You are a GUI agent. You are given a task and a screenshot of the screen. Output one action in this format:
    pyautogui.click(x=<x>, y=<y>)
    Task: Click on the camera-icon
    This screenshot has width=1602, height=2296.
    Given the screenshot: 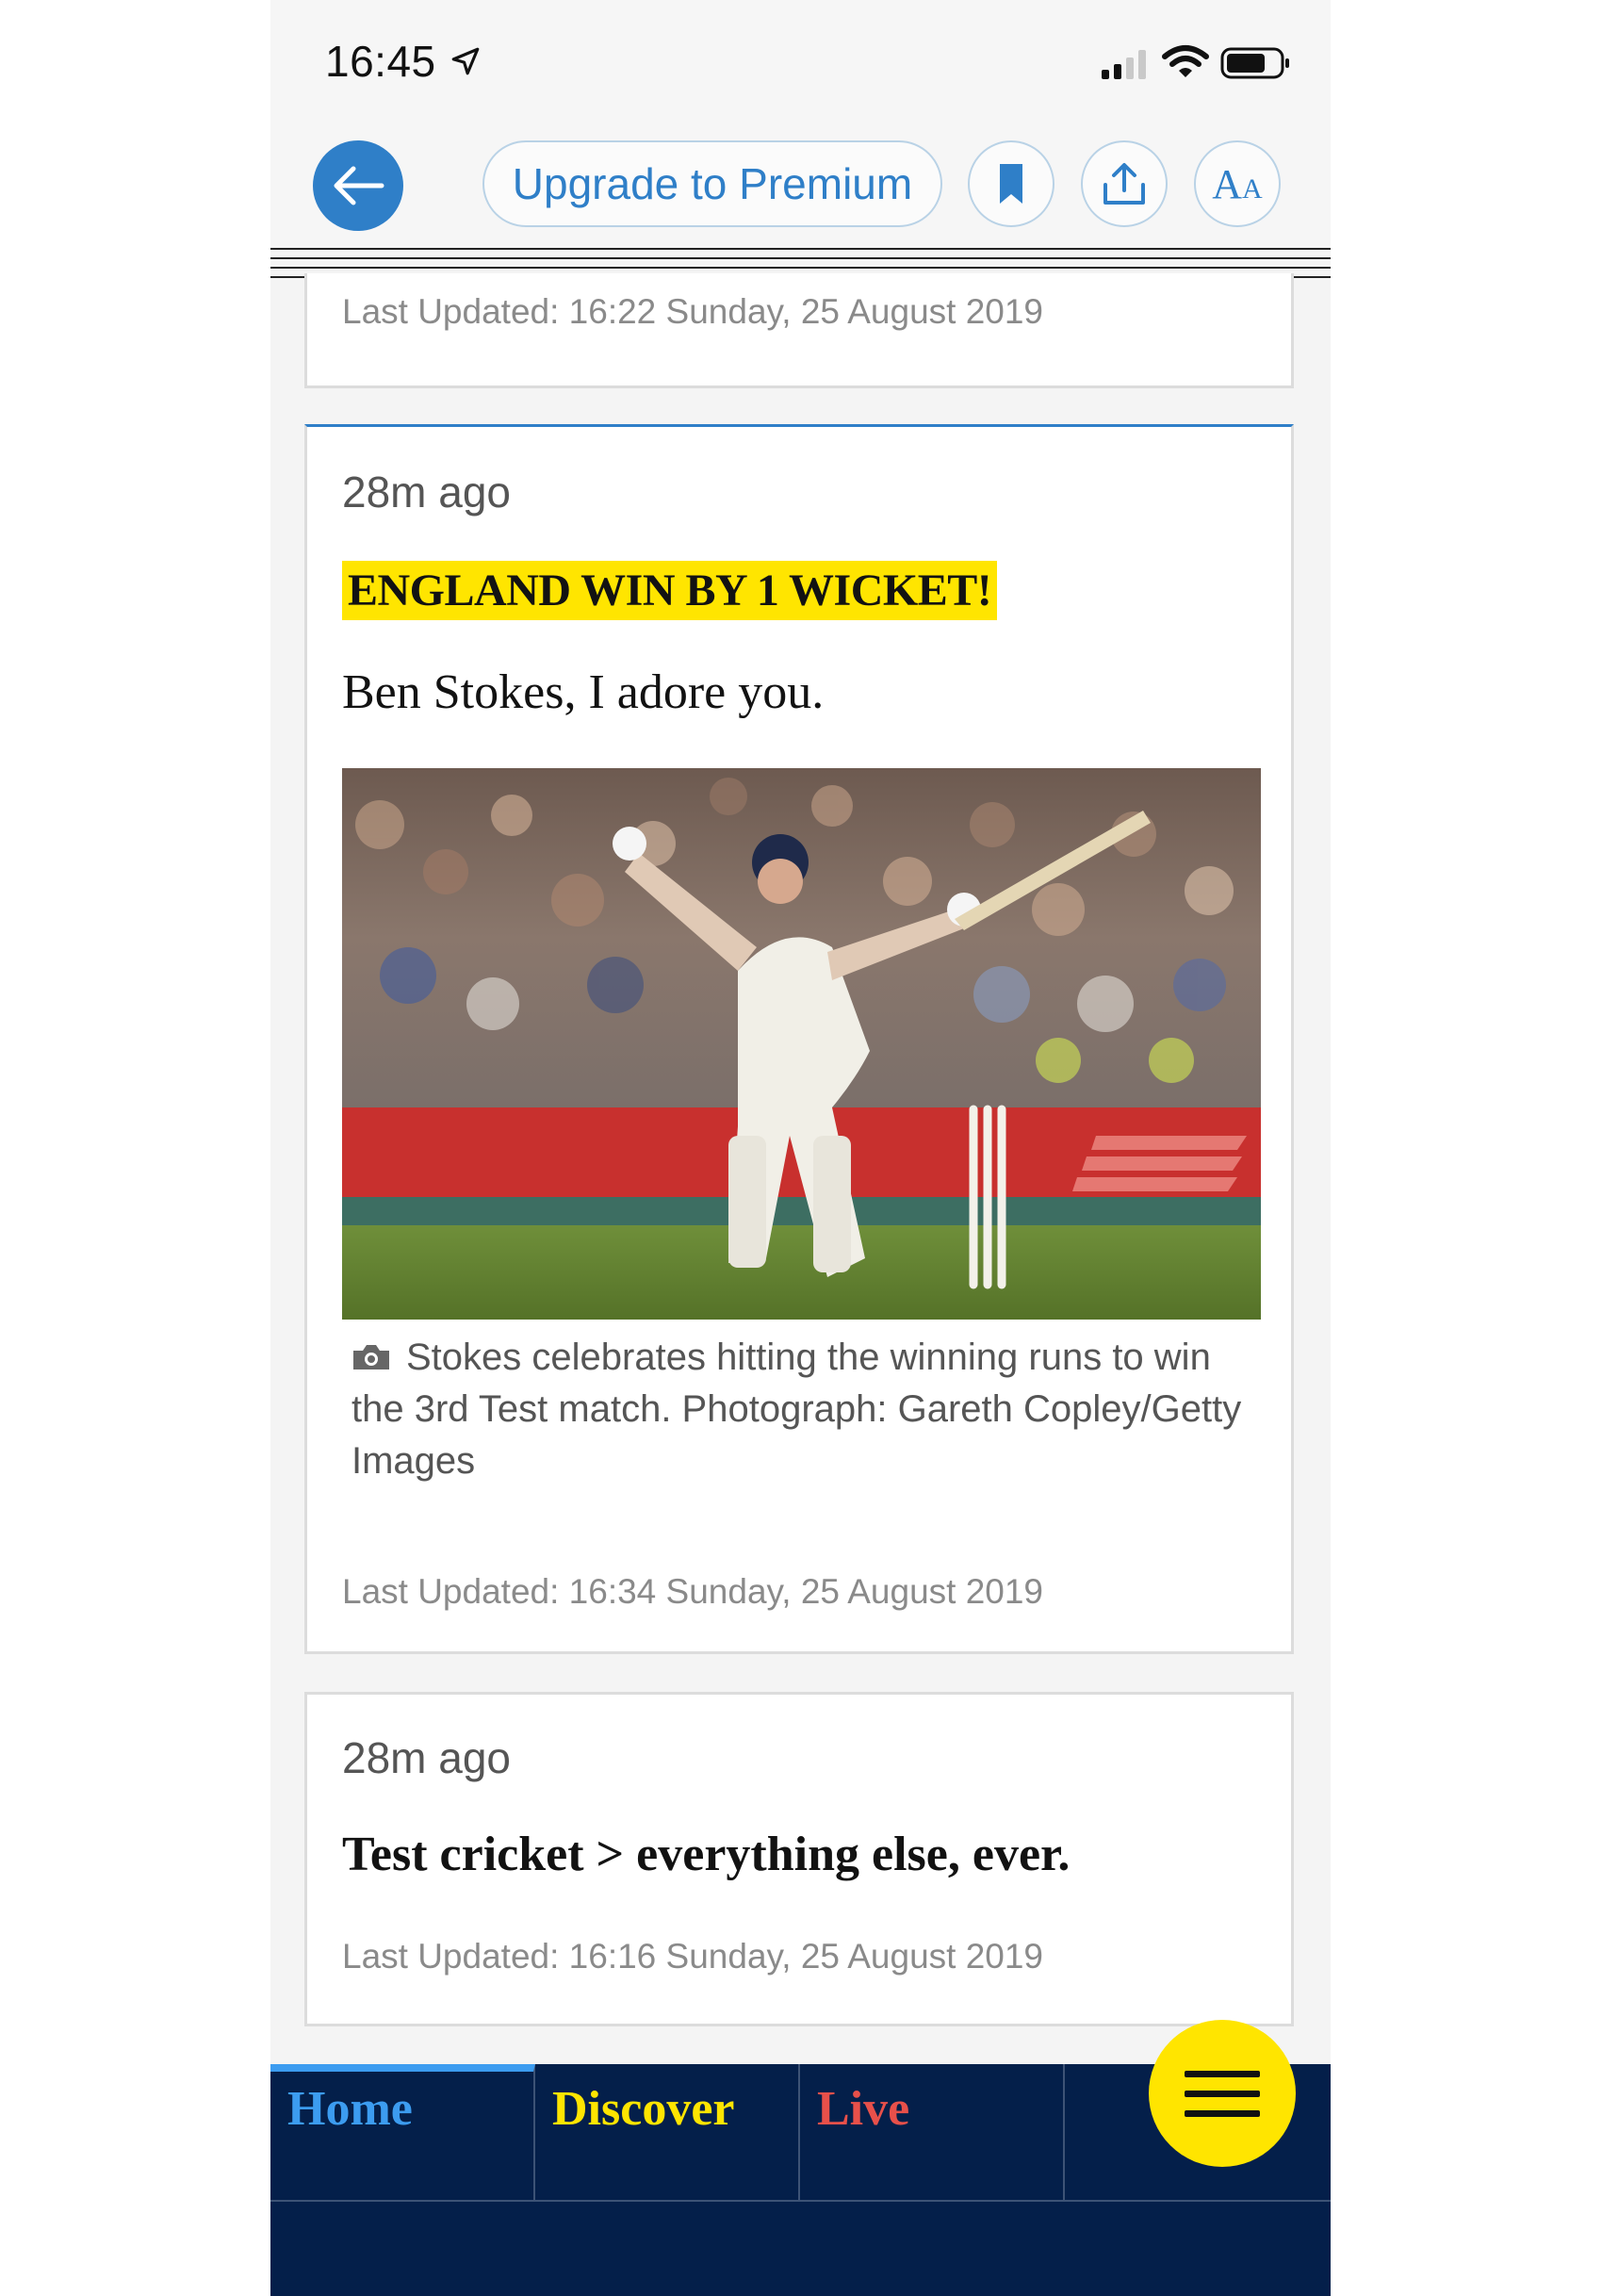 What is the action you would take?
    pyautogui.click(x=371, y=1357)
    